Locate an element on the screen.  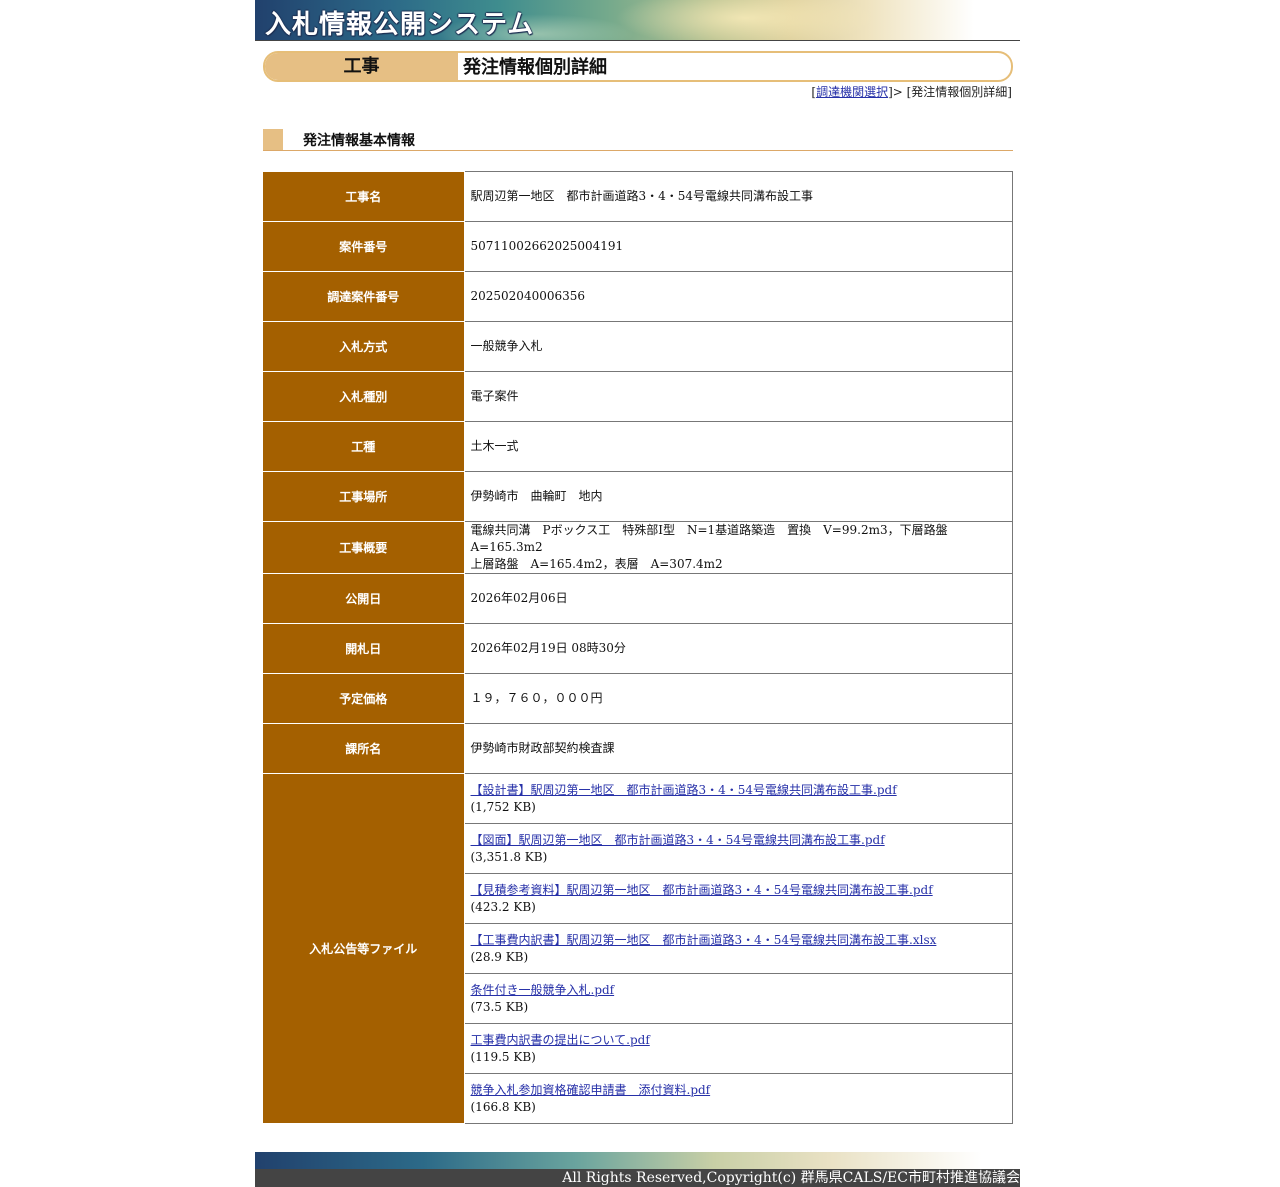
row-label-files: 入札公告等ファイル is located at coordinates (364, 948).